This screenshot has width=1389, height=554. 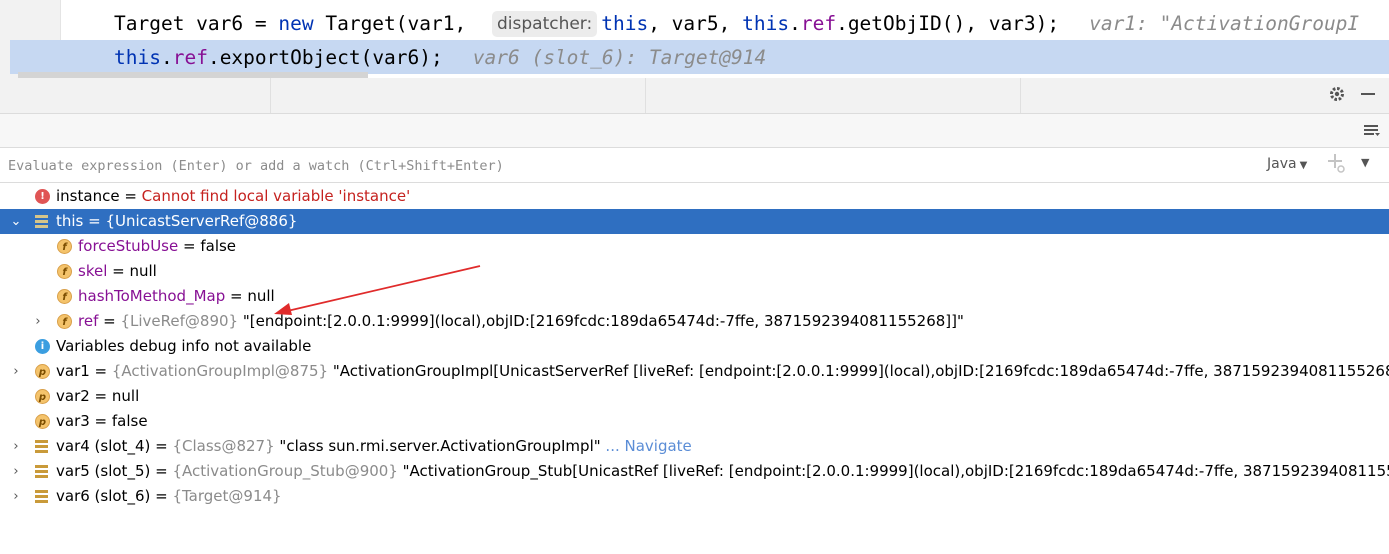 What do you see at coordinates (88, 321) in the screenshot?
I see `variable-name: ref` at bounding box center [88, 321].